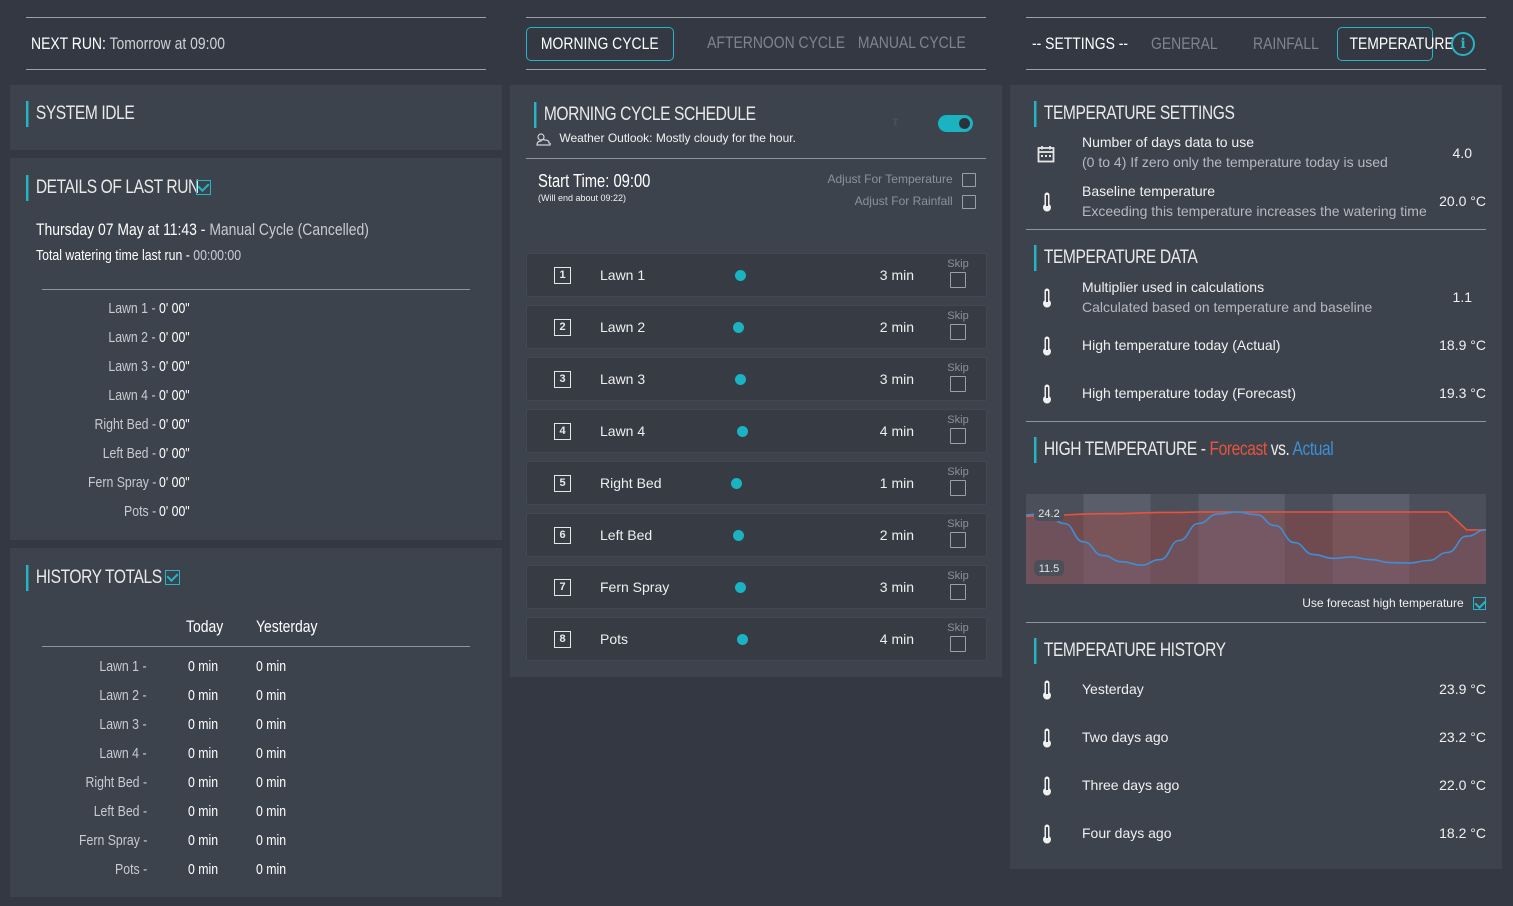 Image resolution: width=1513 pixels, height=906 pixels. Describe the element at coordinates (623, 275) in the screenshot. I see `zone-name: Lawn 1` at that location.